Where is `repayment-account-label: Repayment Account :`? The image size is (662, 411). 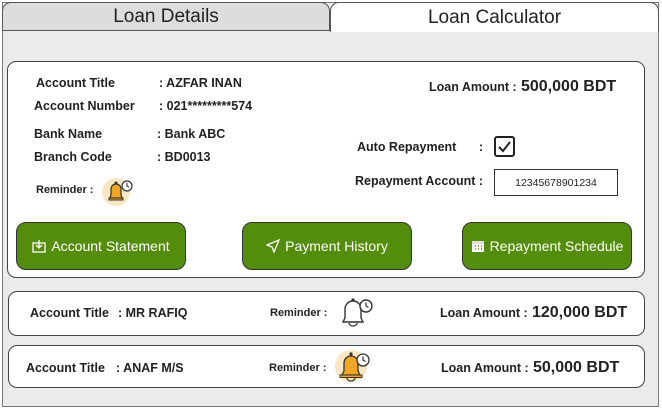
repayment-account-label: Repayment Account : is located at coordinates (419, 181).